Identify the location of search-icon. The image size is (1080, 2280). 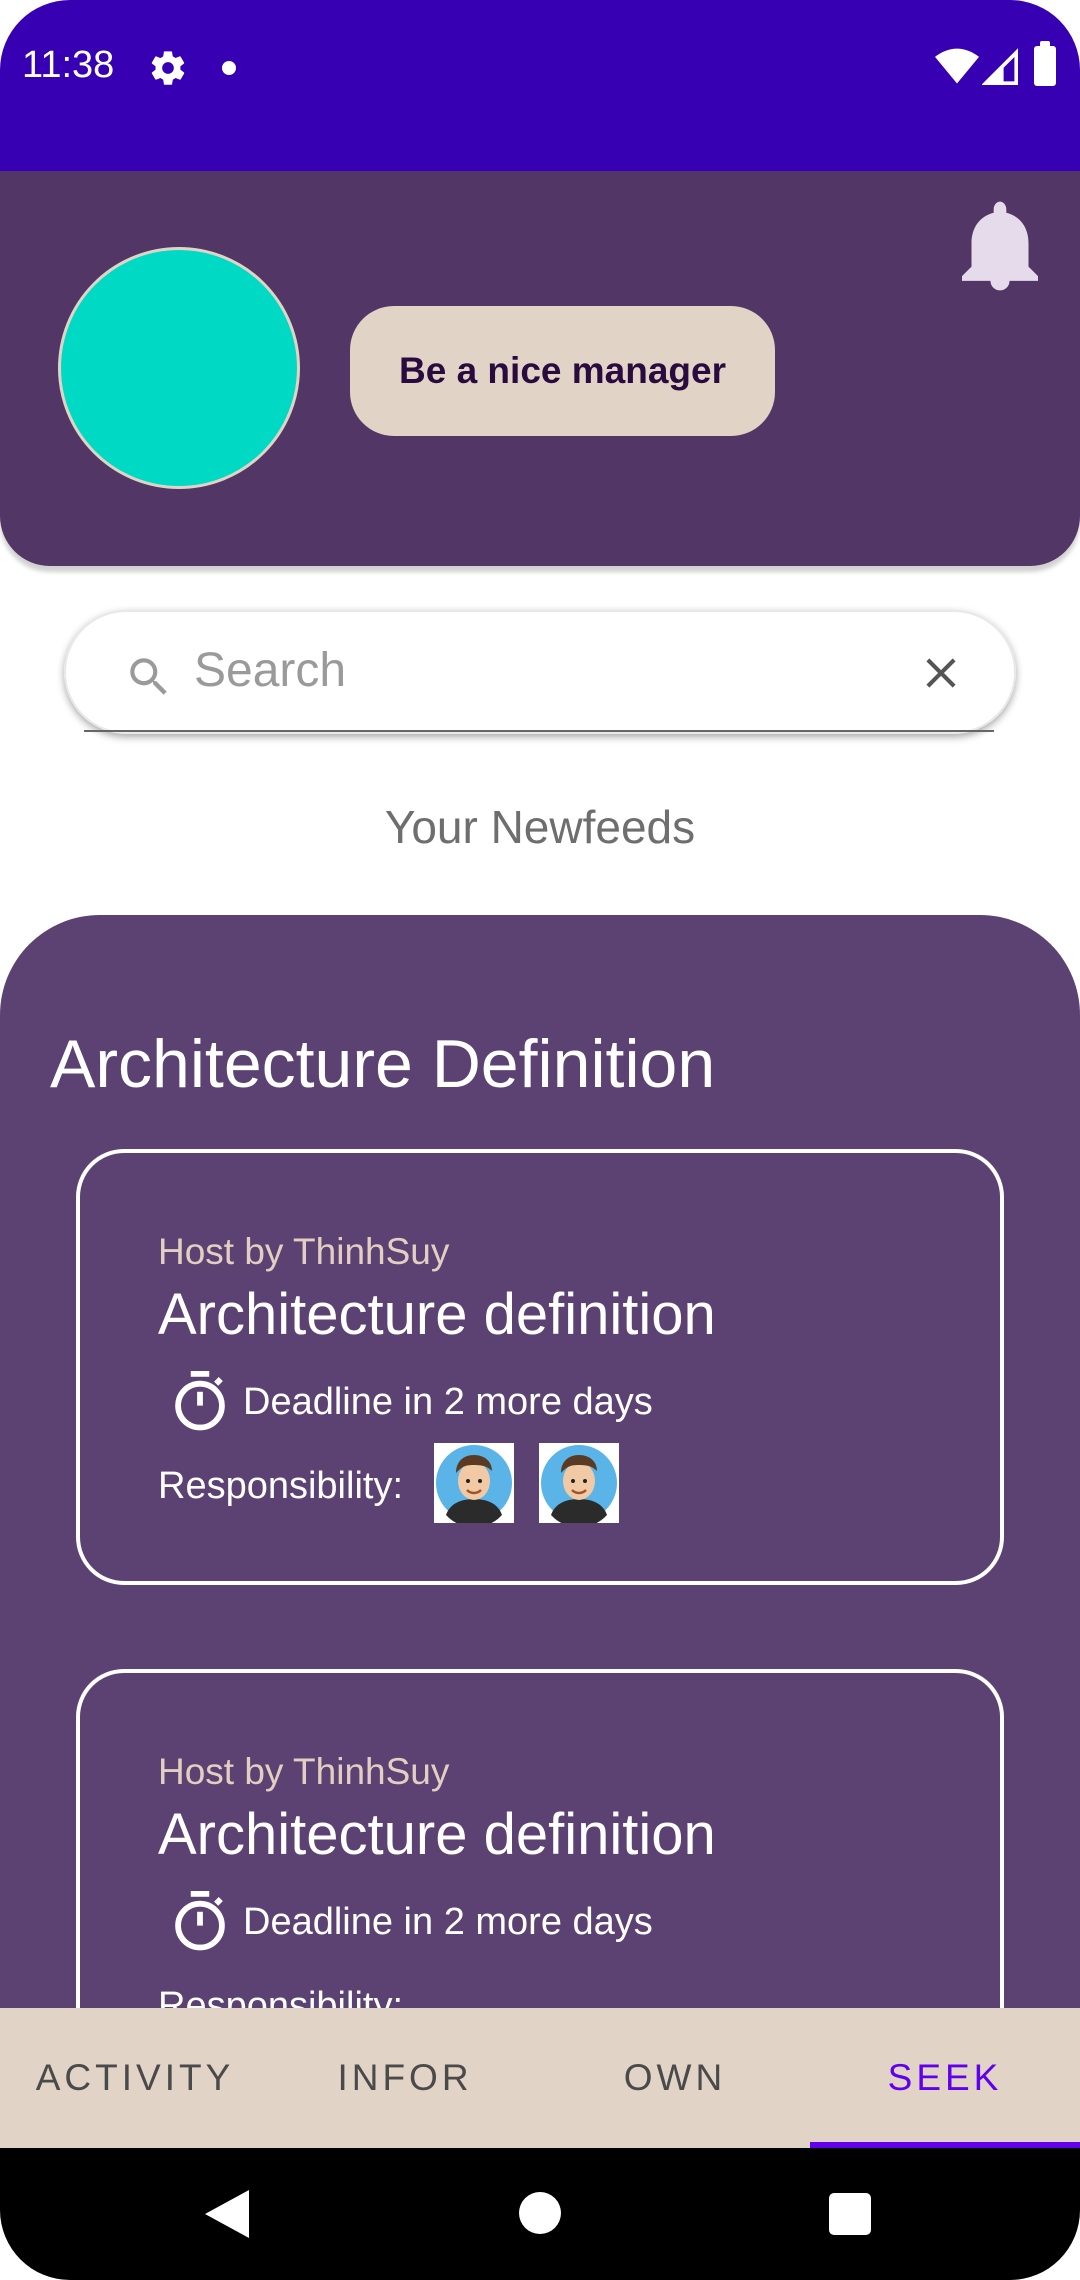
(148, 676).